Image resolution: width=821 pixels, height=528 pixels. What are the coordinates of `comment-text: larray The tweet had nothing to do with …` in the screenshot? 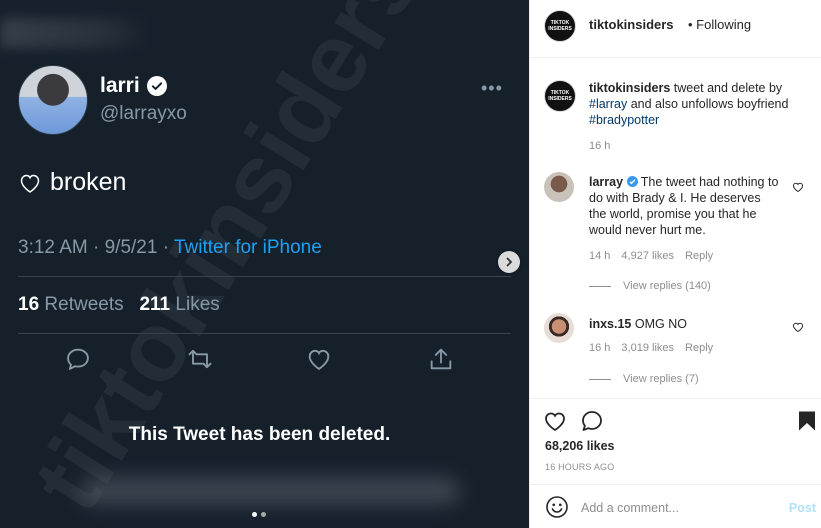 It's located at (684, 206).